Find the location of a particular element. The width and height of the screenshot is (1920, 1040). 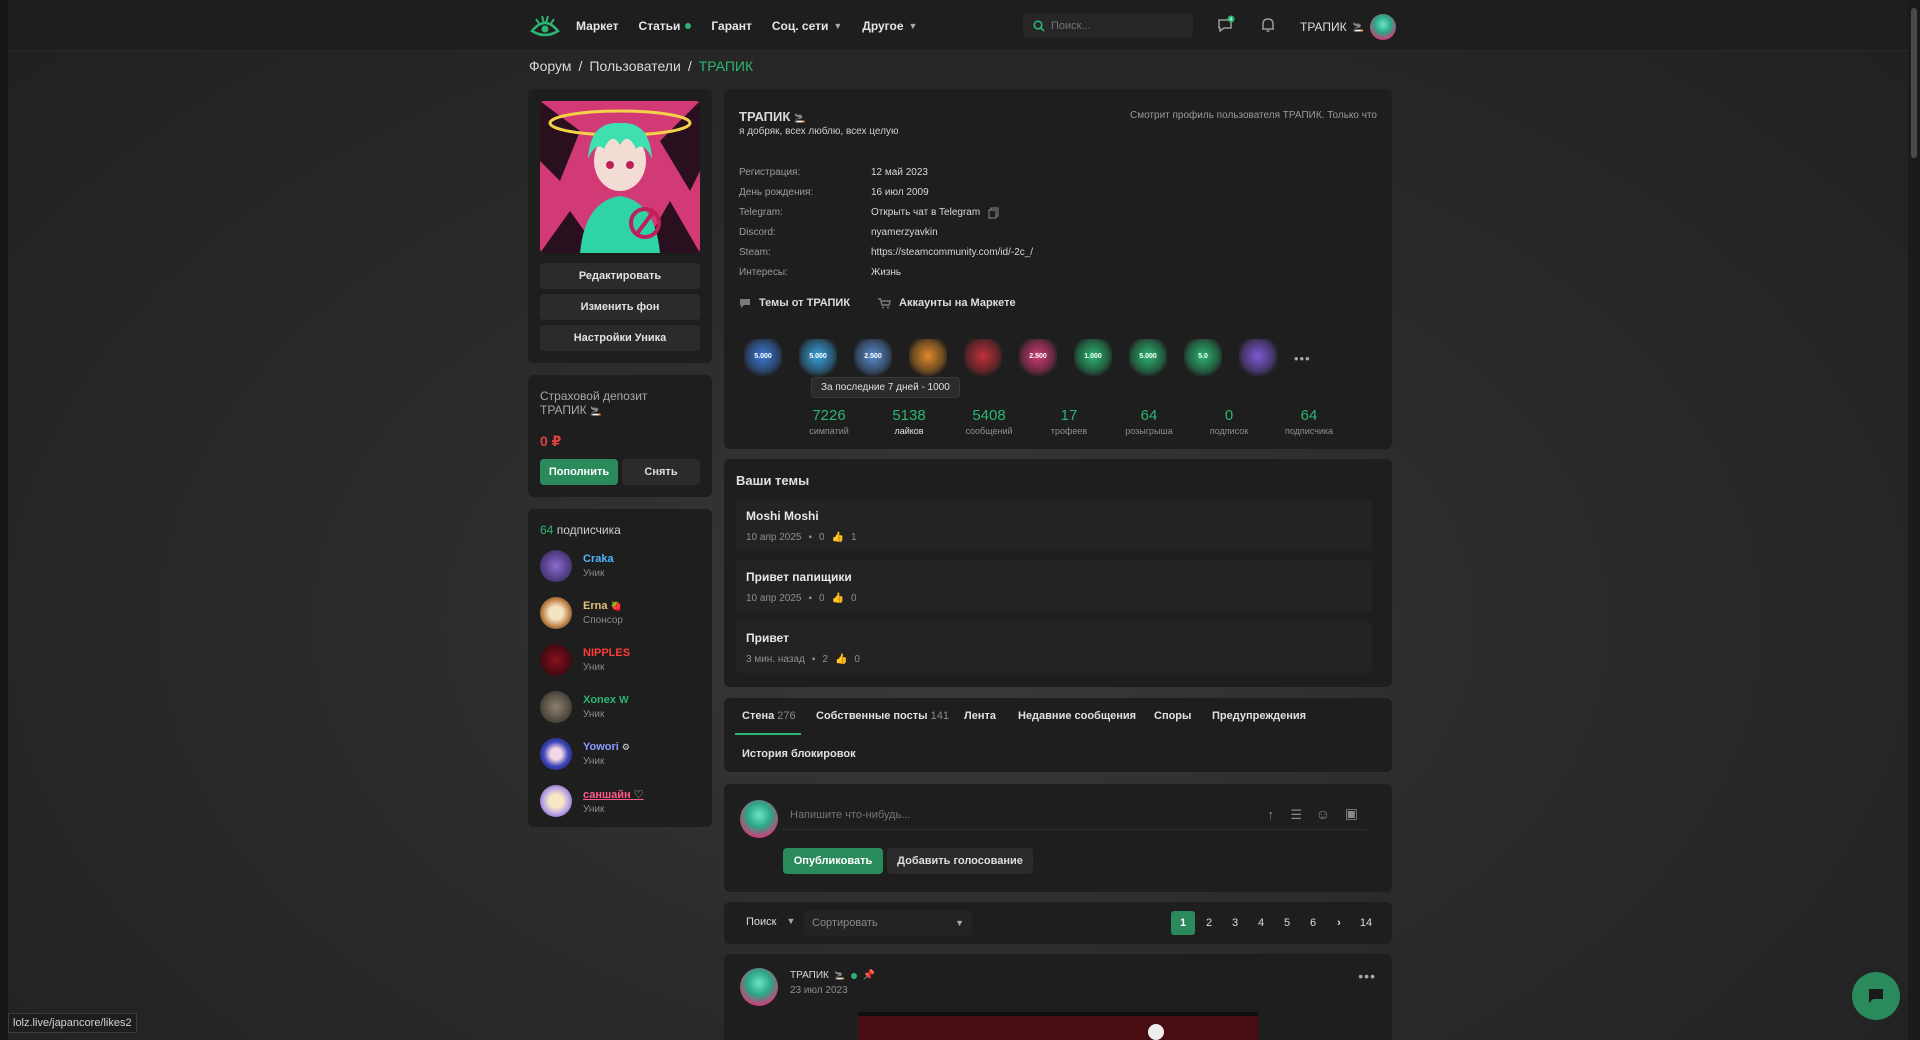

telegram-link: Открыть чат в Telegram is located at coordinates (925, 213).